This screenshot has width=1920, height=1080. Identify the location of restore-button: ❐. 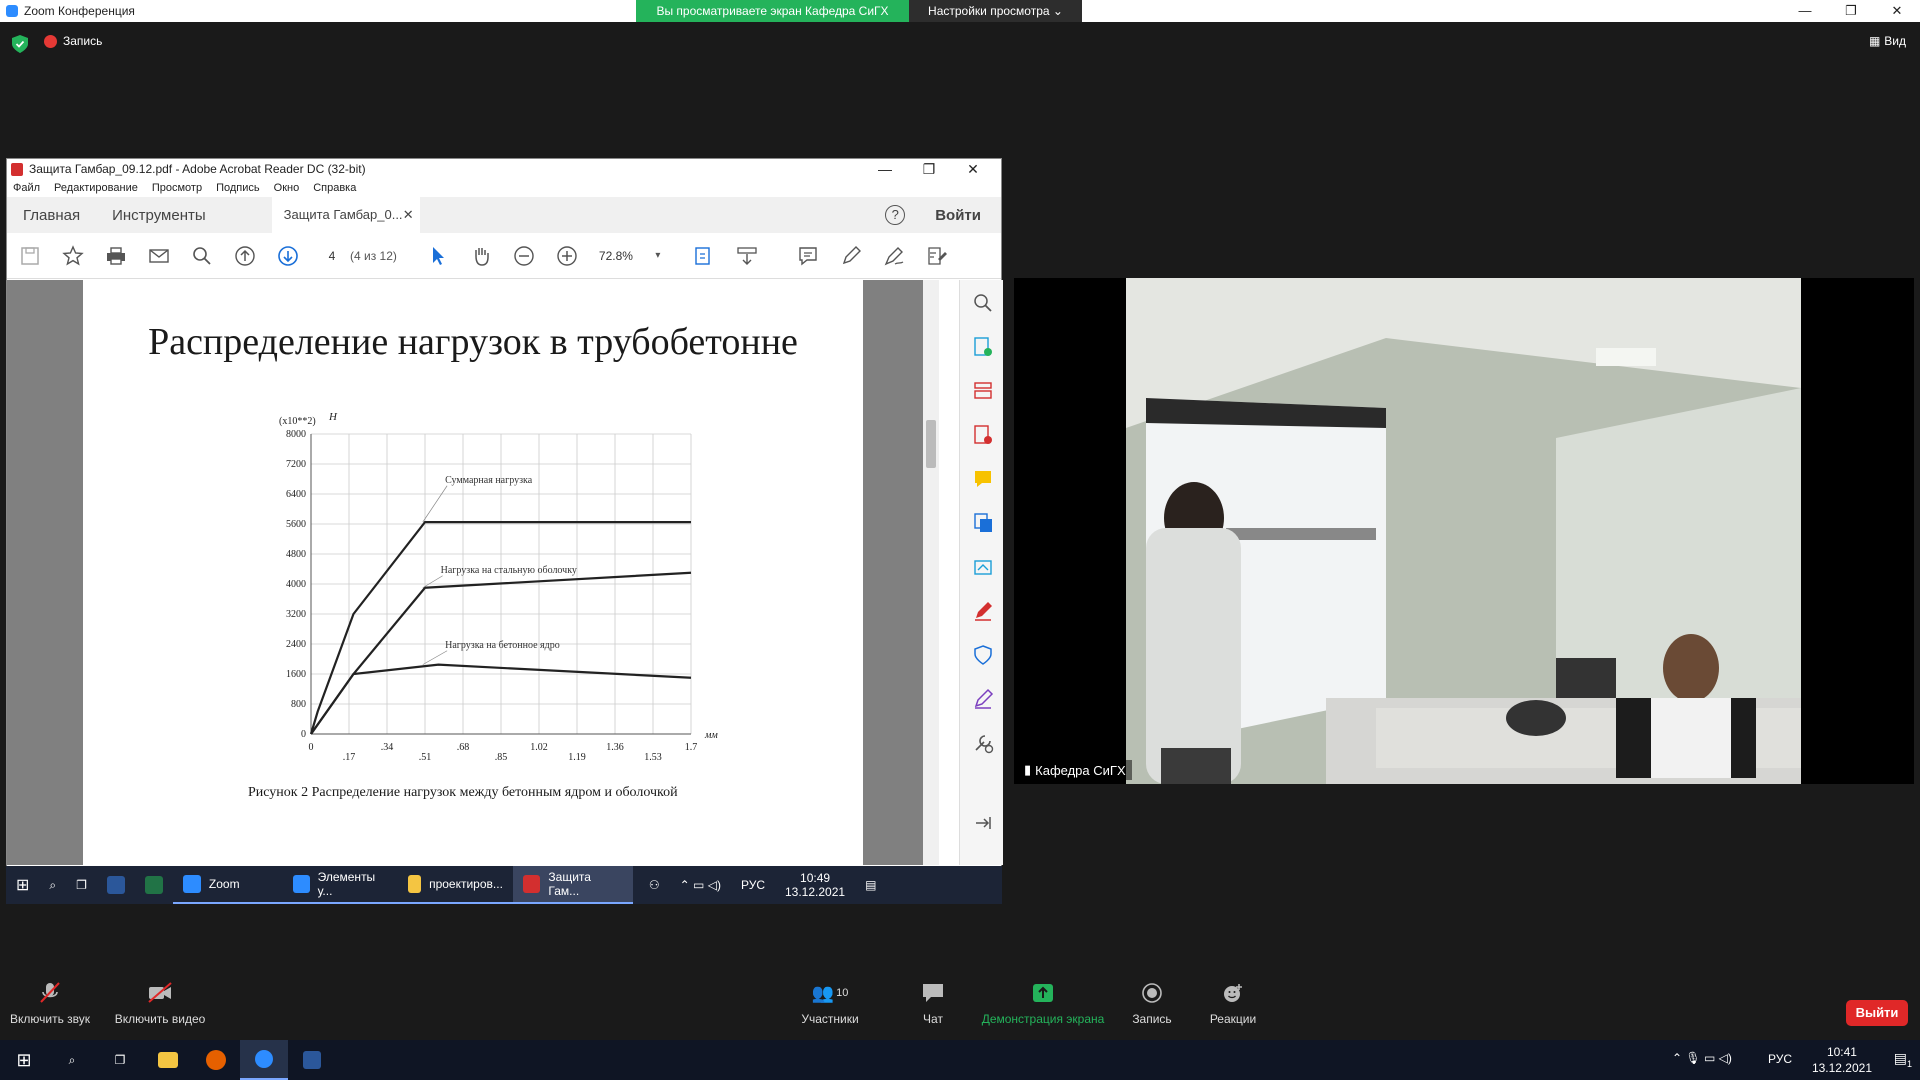
(1851, 11).